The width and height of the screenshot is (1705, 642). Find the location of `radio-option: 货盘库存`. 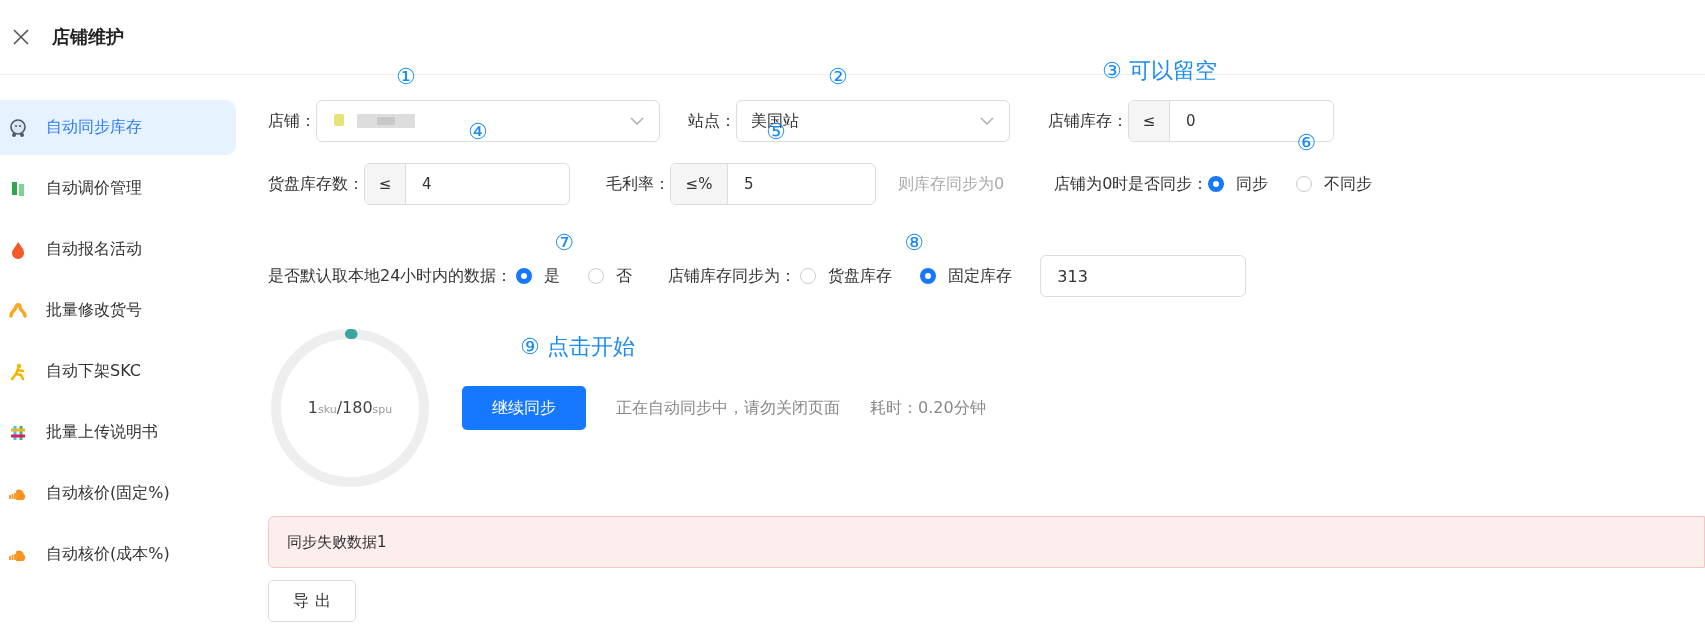

radio-option: 货盘库存 is located at coordinates (846, 276).